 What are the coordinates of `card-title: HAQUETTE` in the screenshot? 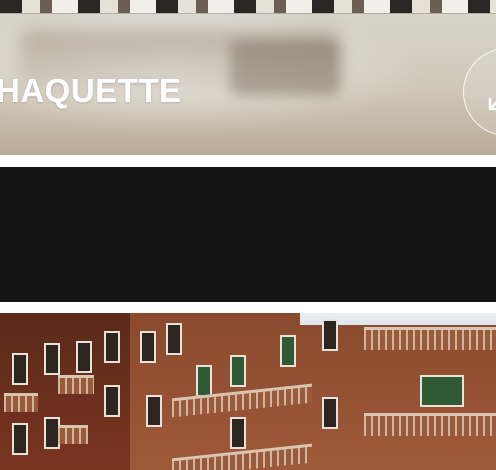 It's located at (91, 90).